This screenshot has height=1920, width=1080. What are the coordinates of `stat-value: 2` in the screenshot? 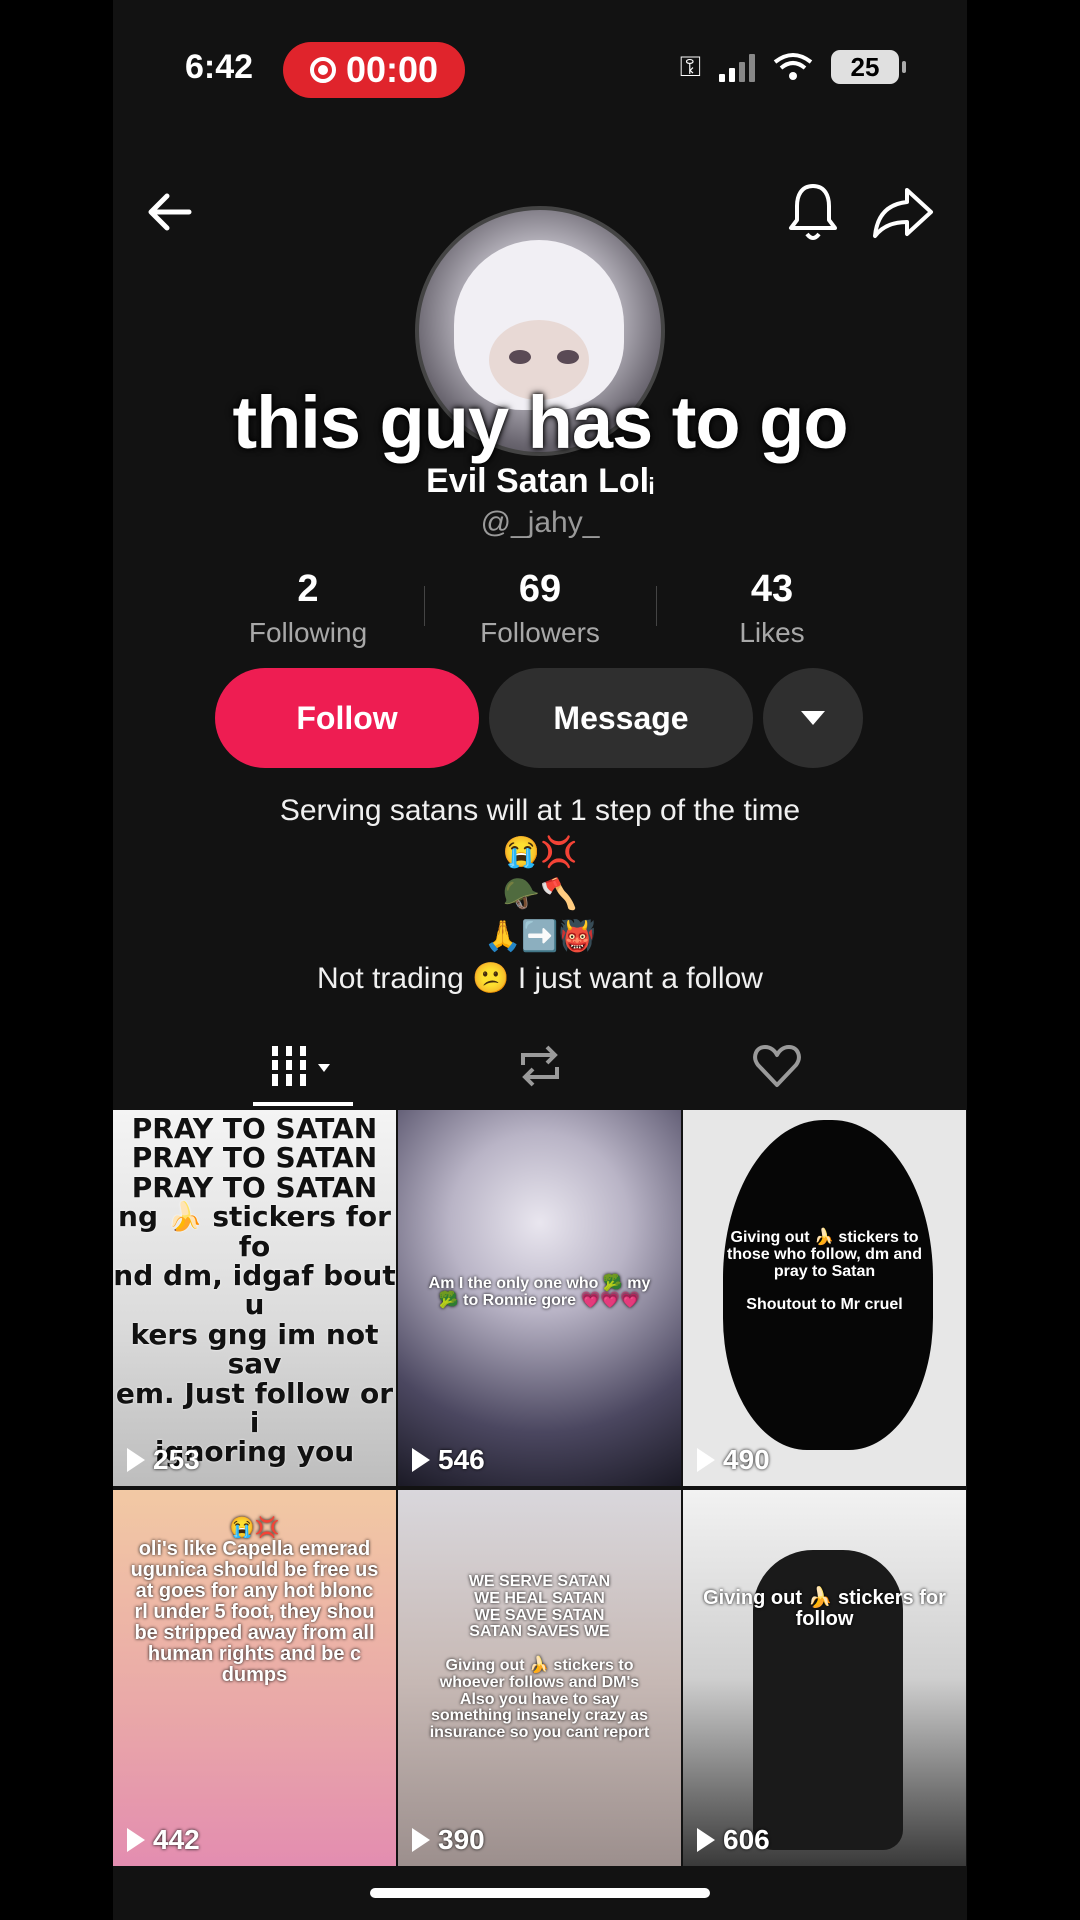 It's located at (308, 589).